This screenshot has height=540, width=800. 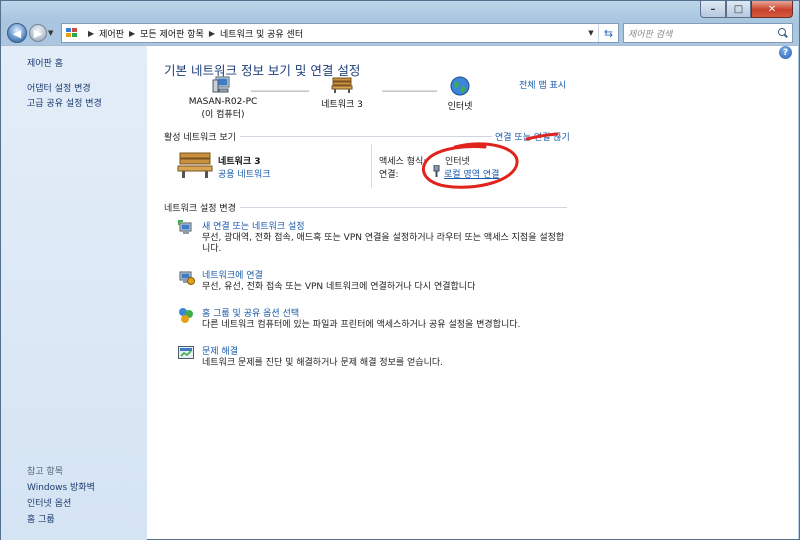 I want to click on active-networks-heading: 활성 네트워크 보기, so click(x=202, y=136).